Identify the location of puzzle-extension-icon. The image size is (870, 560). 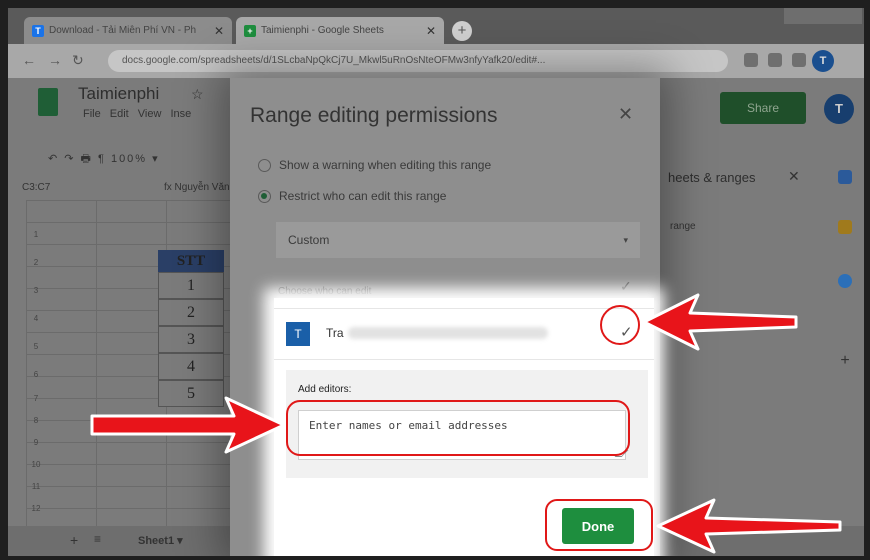
(799, 60).